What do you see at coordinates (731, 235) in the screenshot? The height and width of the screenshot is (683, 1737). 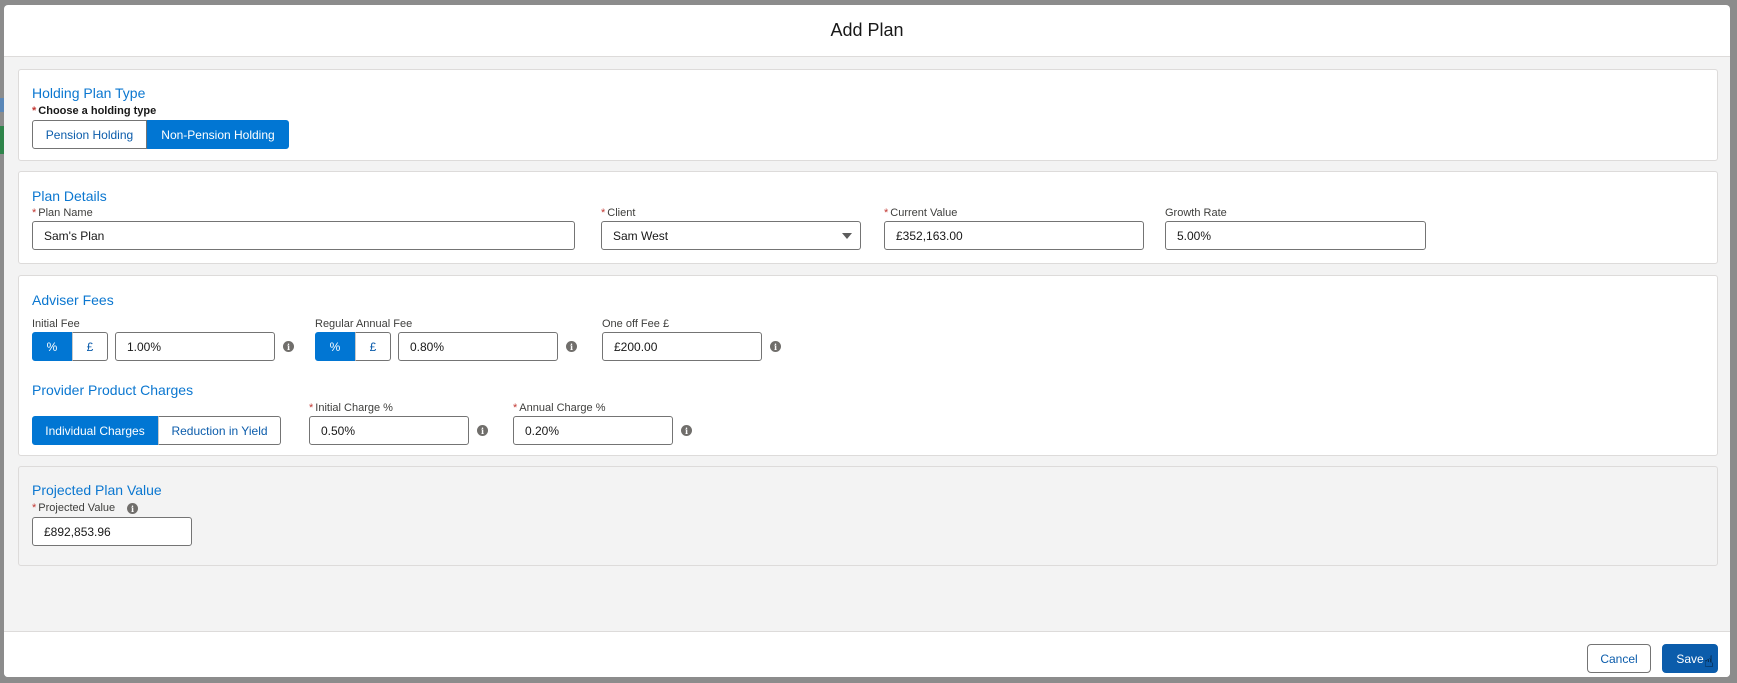 I see `client-select: Sam West` at bounding box center [731, 235].